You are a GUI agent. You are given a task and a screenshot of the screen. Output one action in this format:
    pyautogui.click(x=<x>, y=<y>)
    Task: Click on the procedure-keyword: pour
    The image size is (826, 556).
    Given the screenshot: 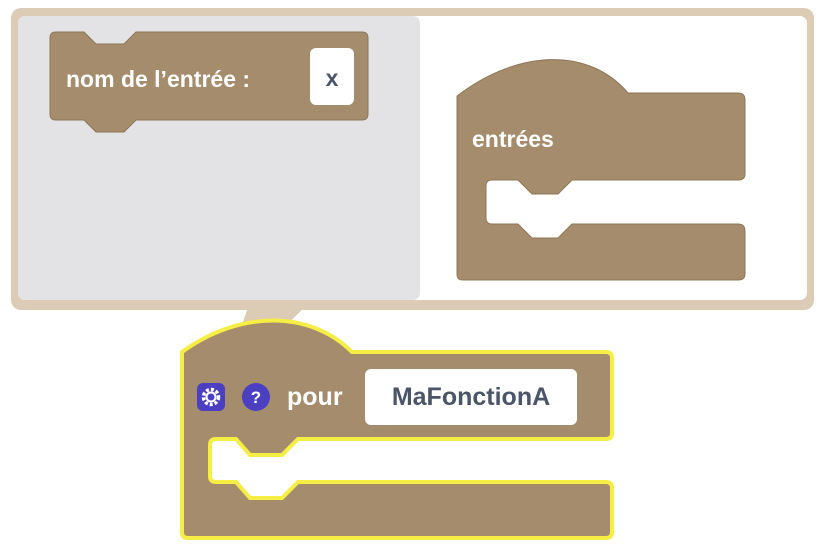 What is the action you would take?
    pyautogui.click(x=315, y=397)
    